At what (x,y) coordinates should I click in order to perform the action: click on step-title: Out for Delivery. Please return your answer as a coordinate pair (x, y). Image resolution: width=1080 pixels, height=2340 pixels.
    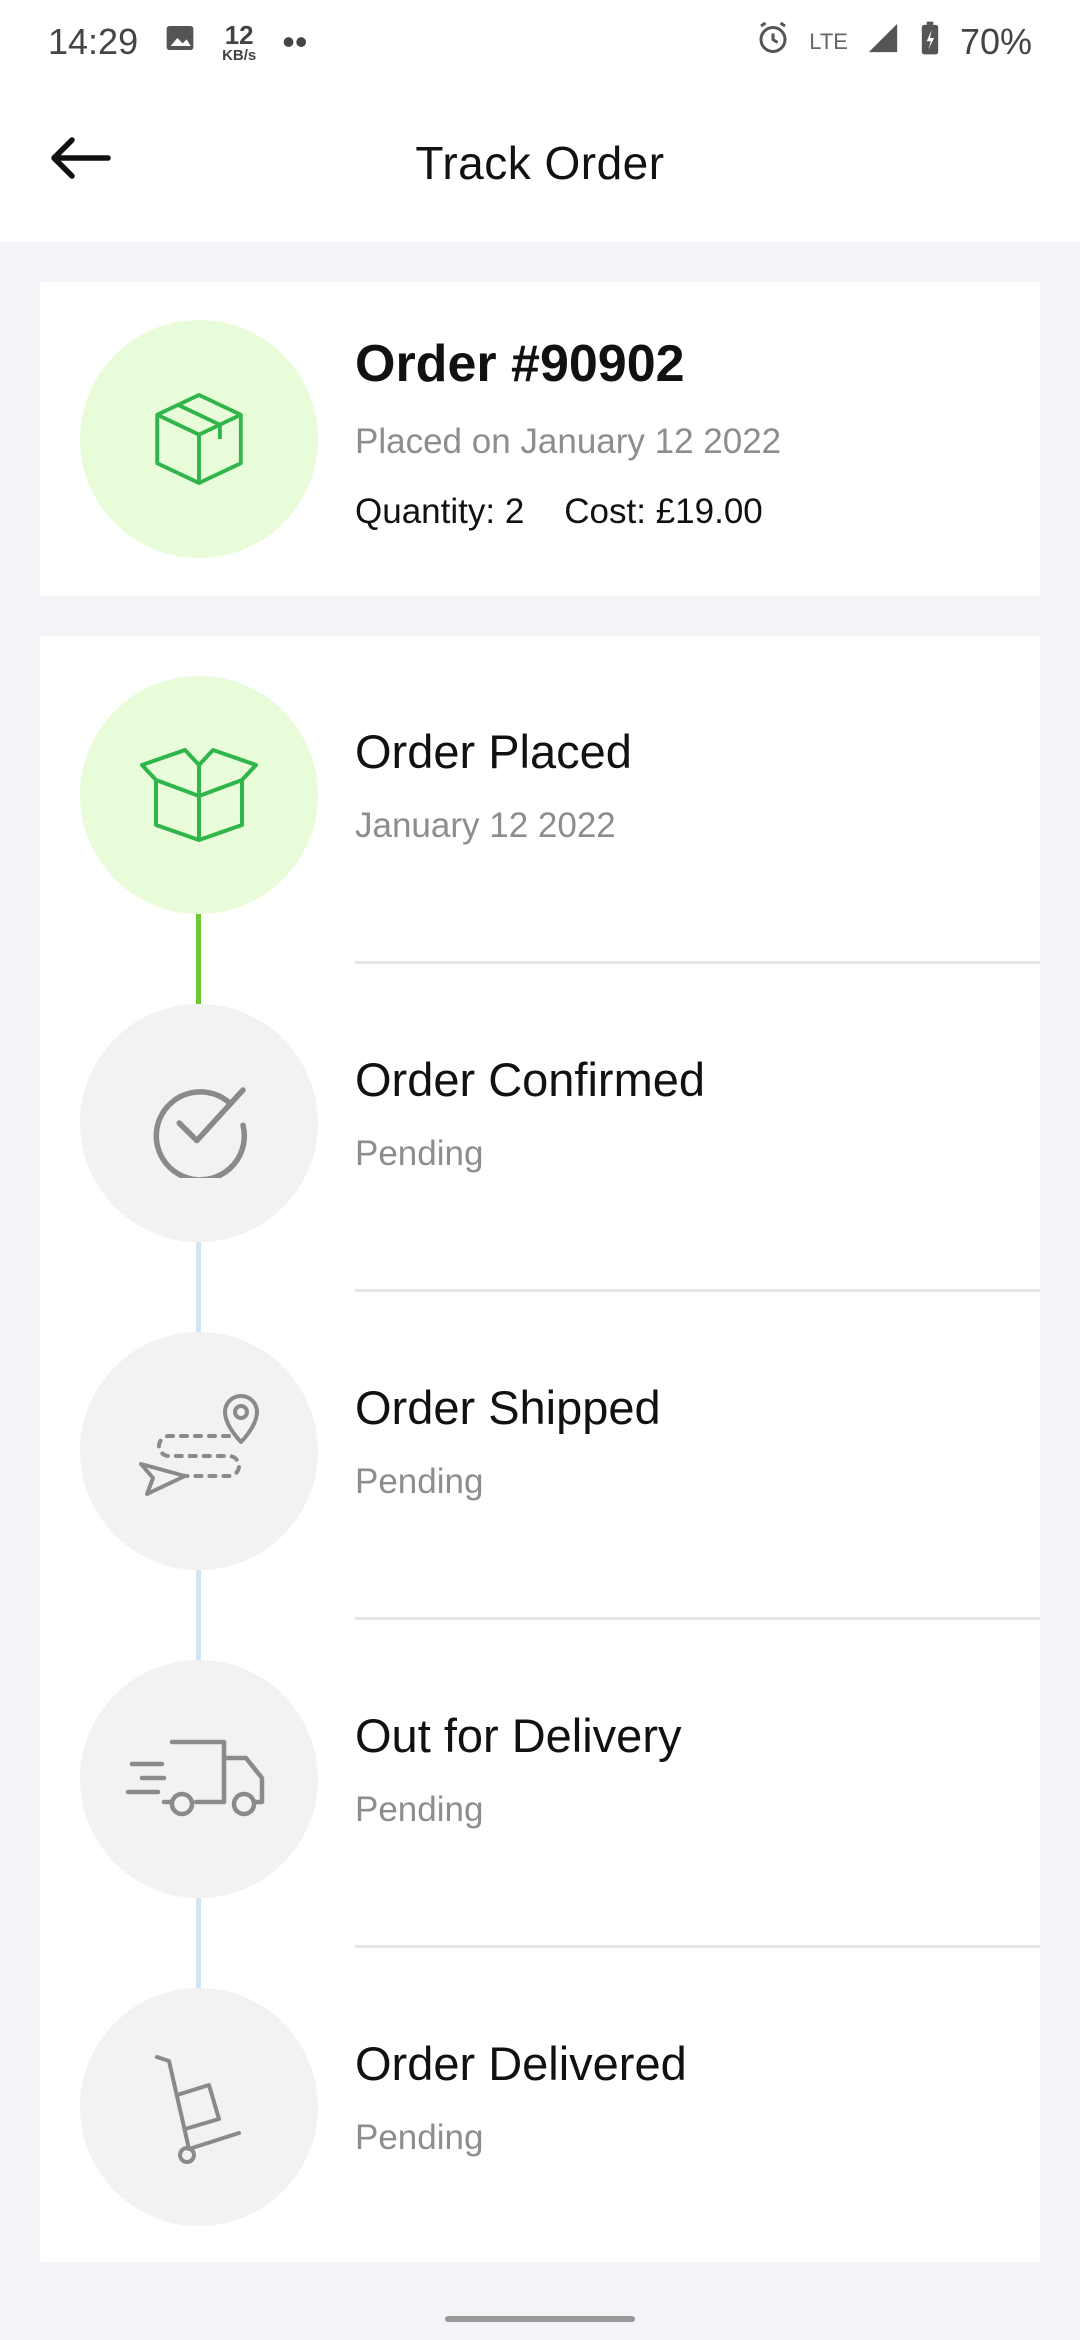
    Looking at the image, I should click on (518, 1735).